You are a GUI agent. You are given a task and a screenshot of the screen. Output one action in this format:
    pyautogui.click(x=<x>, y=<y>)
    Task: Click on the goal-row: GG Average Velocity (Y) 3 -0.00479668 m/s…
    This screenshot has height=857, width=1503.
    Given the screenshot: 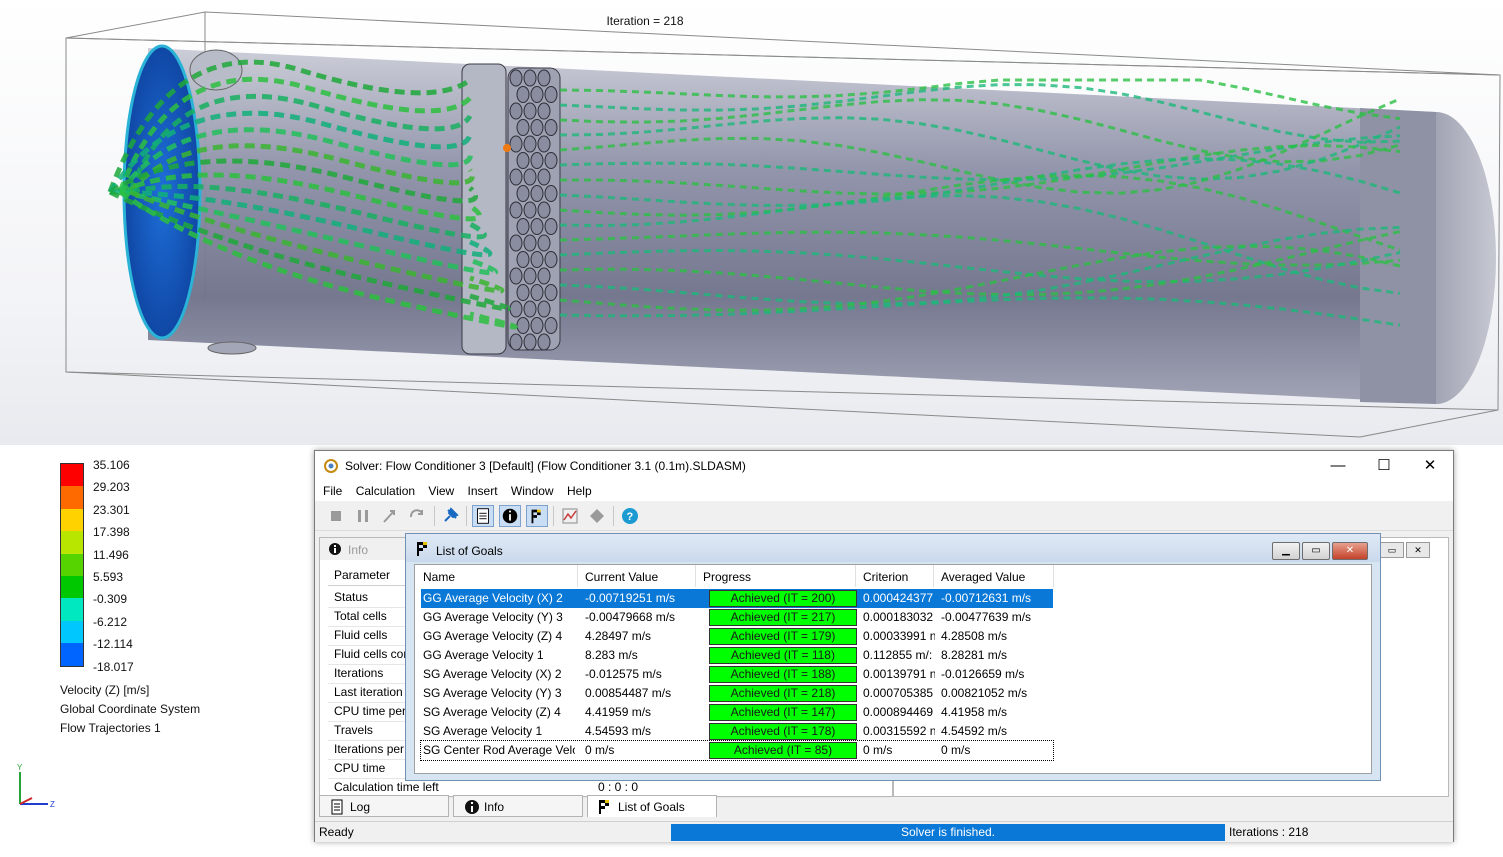 What is the action you would take?
    pyautogui.click(x=737, y=617)
    